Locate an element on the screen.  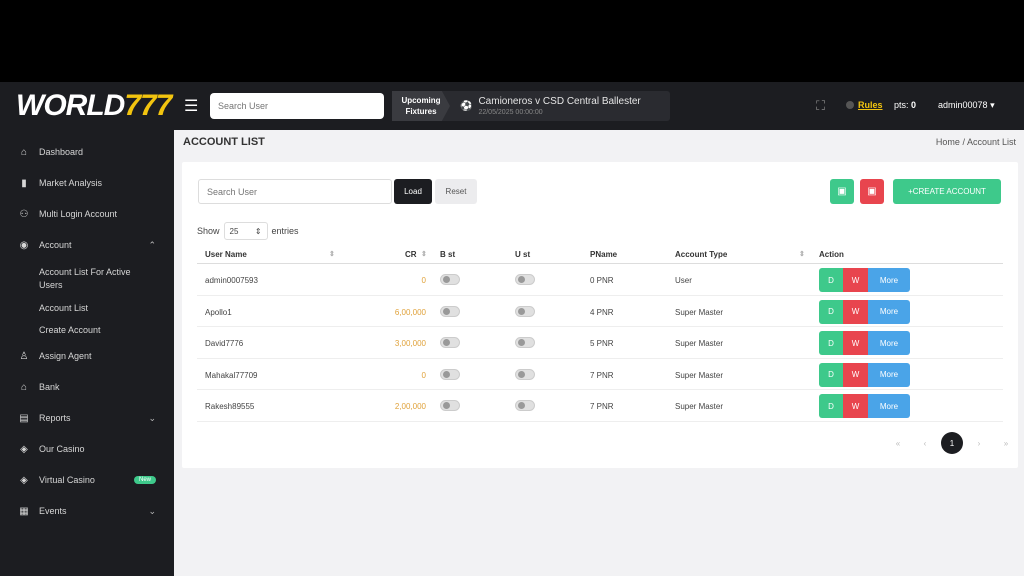
sidebar-item-virtual-casino: ◈ Virtual Casino New is located at coordinates (87, 480).